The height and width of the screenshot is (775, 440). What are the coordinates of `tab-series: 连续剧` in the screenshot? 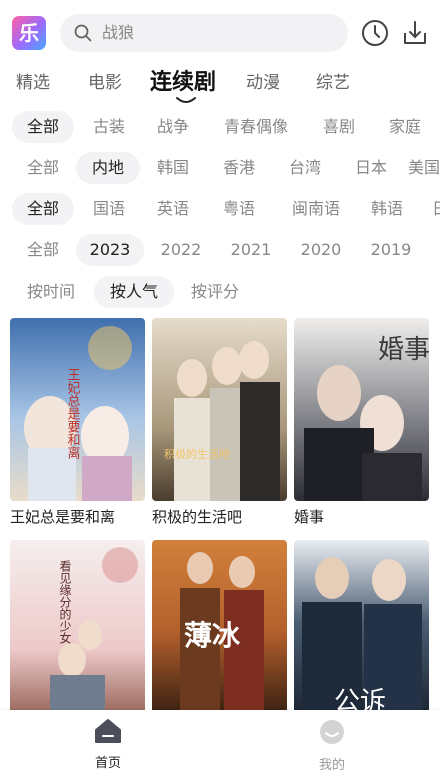 It's located at (183, 80).